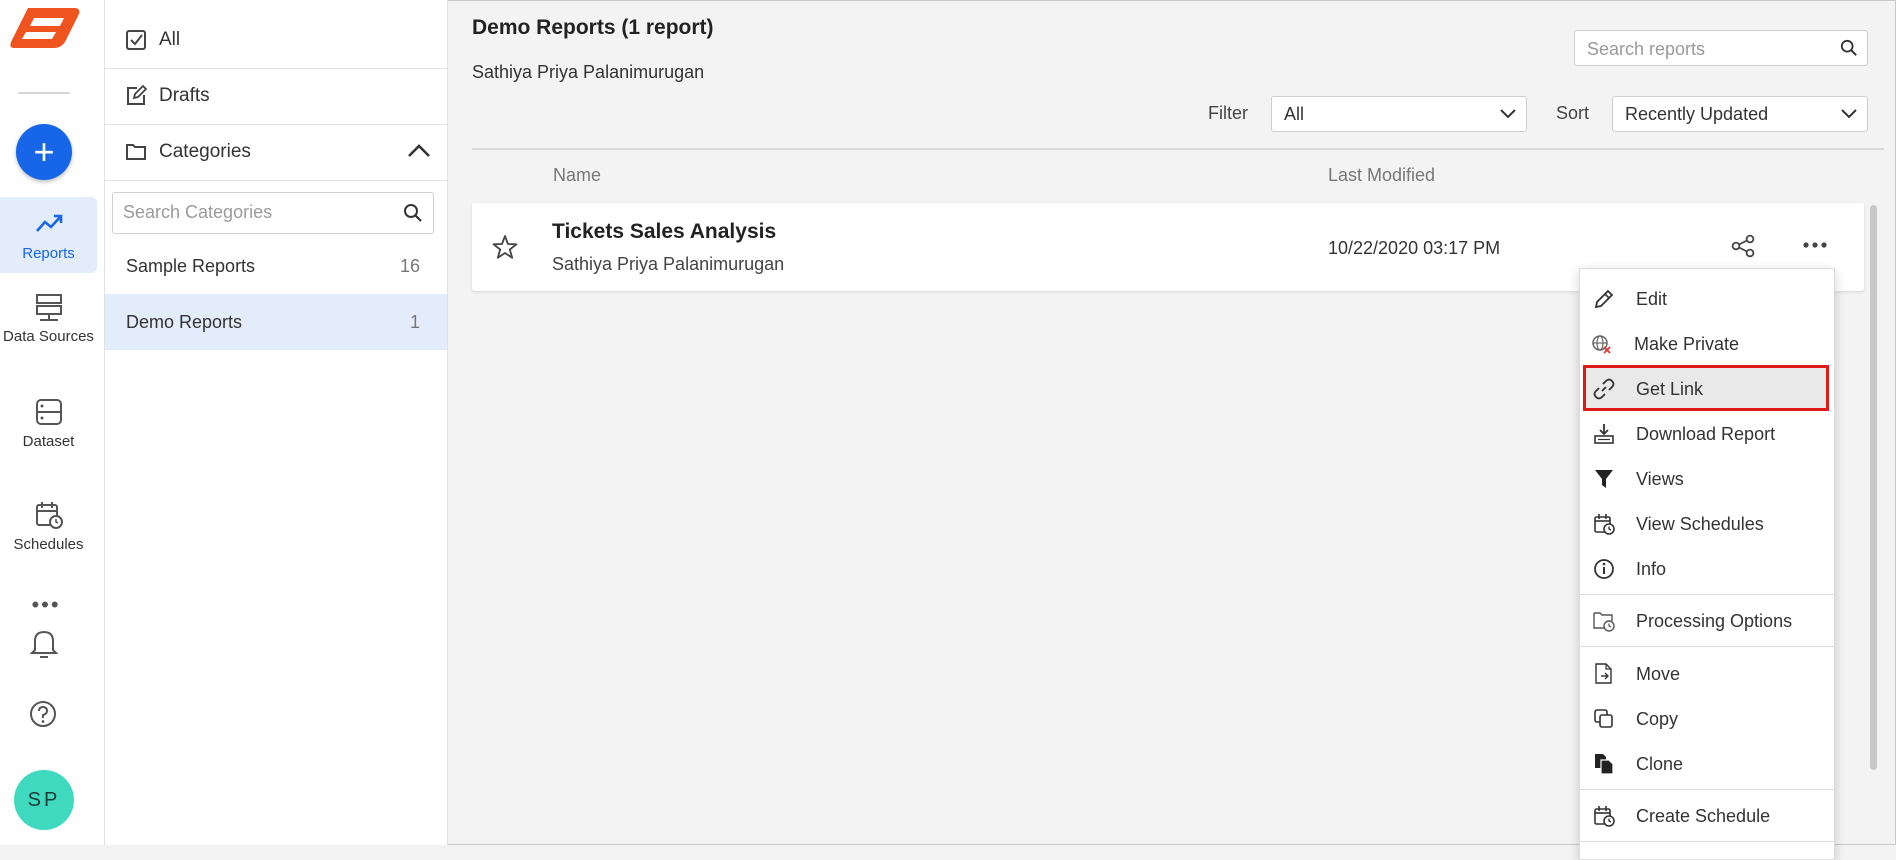  I want to click on filter-value: All, so click(1294, 114).